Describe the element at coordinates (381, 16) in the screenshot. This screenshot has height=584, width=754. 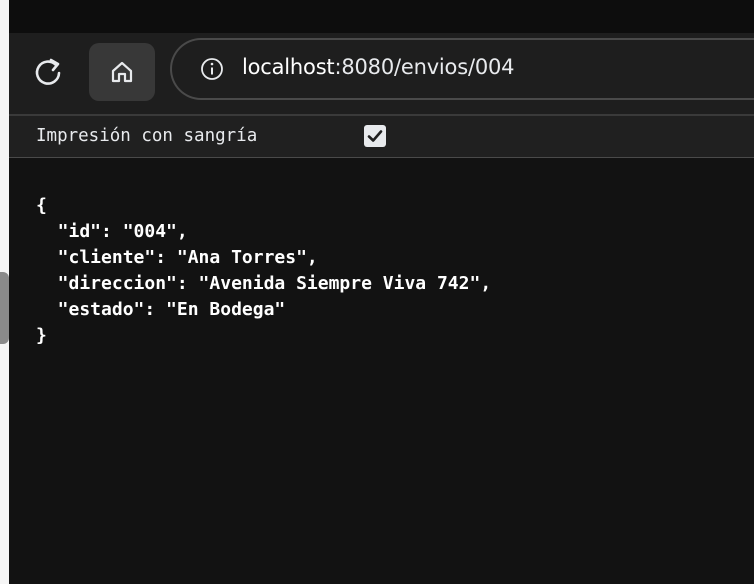
I see `title-bar` at that location.